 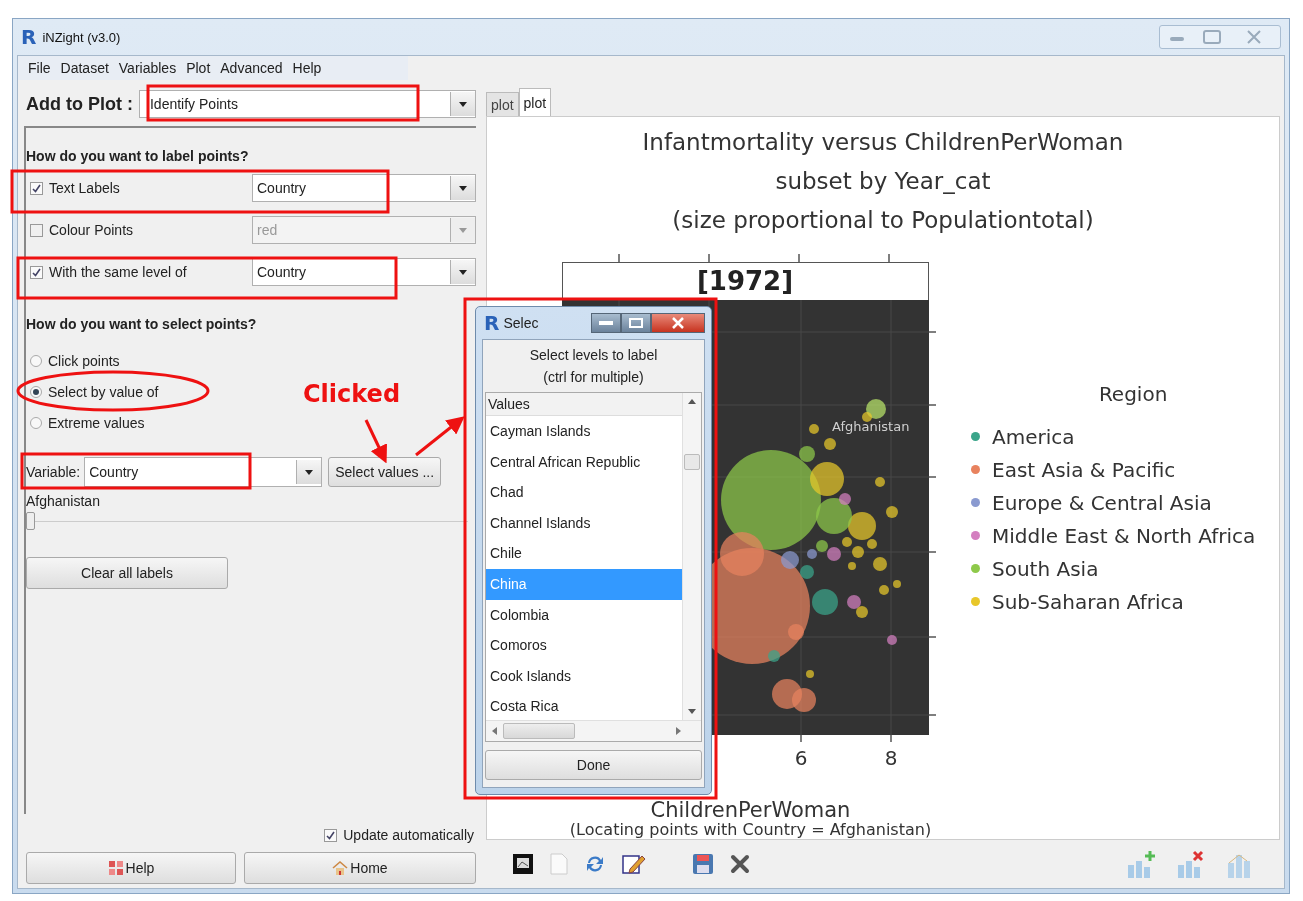 I want to click on radio-label: Extreme values, so click(x=96, y=423).